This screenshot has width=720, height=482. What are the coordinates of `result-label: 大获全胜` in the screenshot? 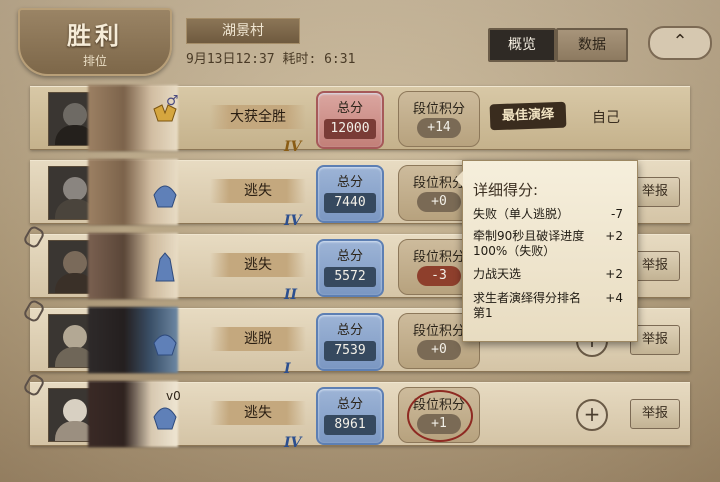 It's located at (258, 117).